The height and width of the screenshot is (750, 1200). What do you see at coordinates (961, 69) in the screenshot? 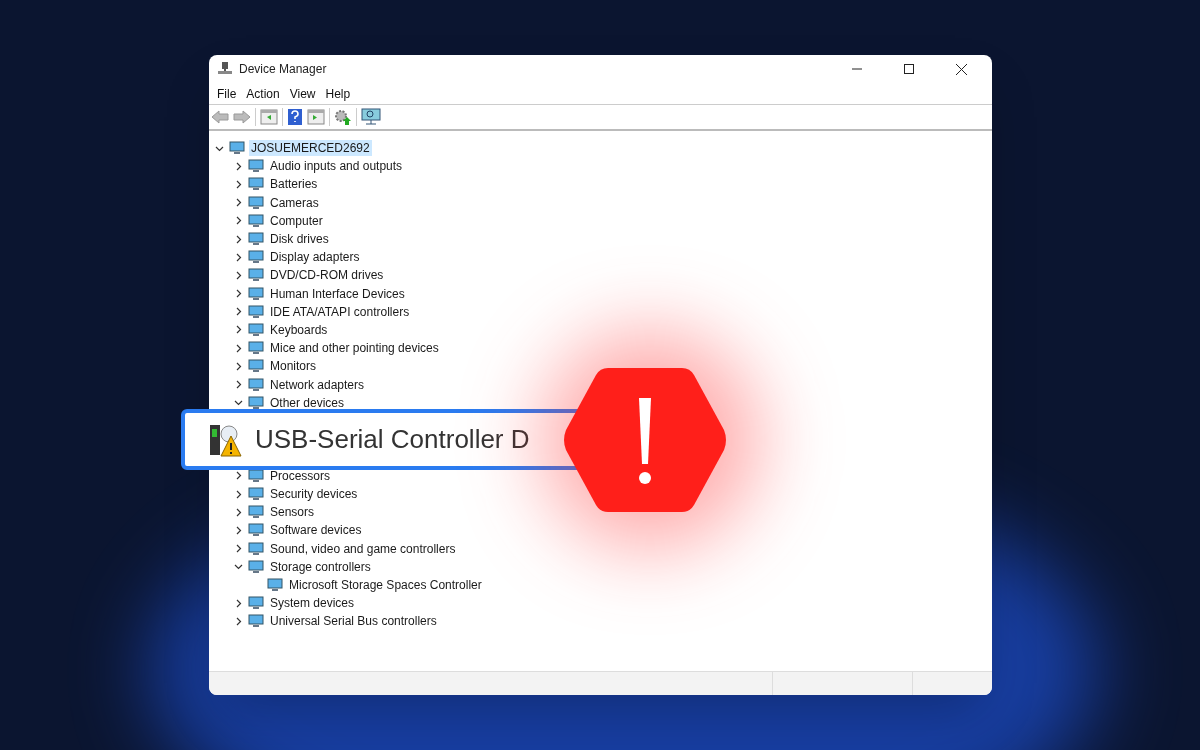
I see `close-icon` at bounding box center [961, 69].